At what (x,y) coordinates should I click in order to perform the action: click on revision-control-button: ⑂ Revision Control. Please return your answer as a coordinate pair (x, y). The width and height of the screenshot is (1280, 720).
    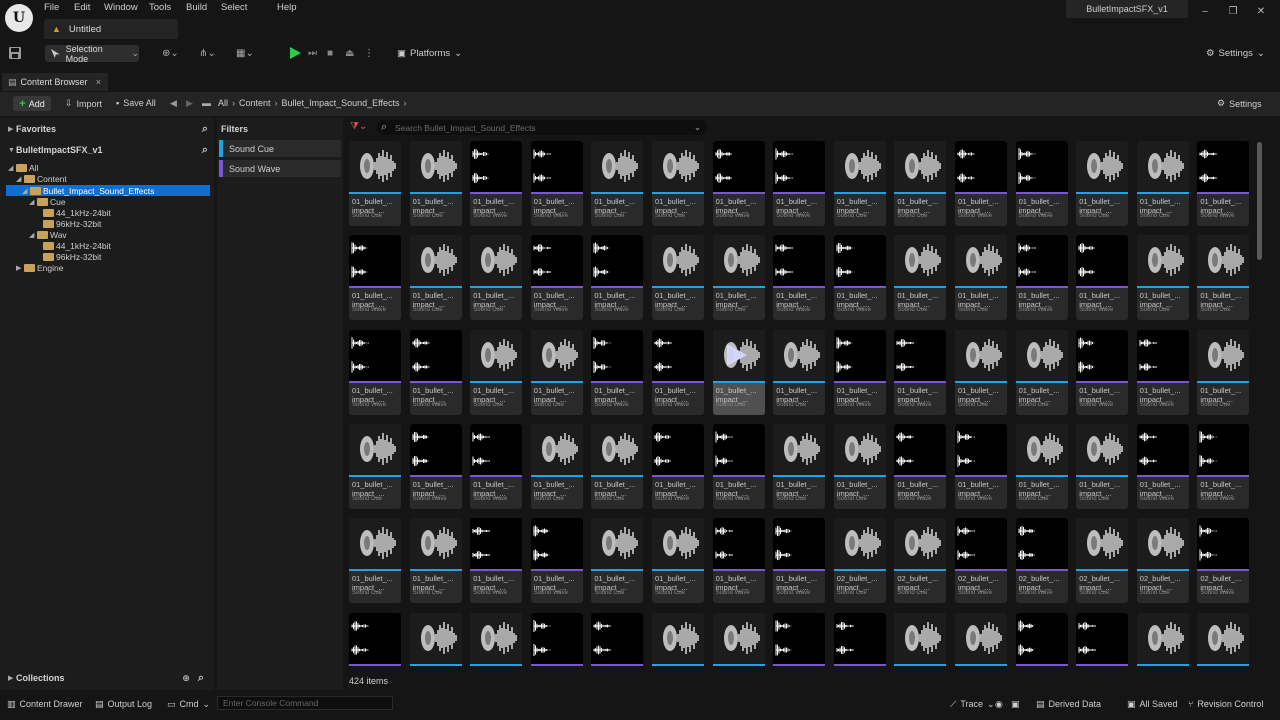
    Looking at the image, I should click on (1225, 704).